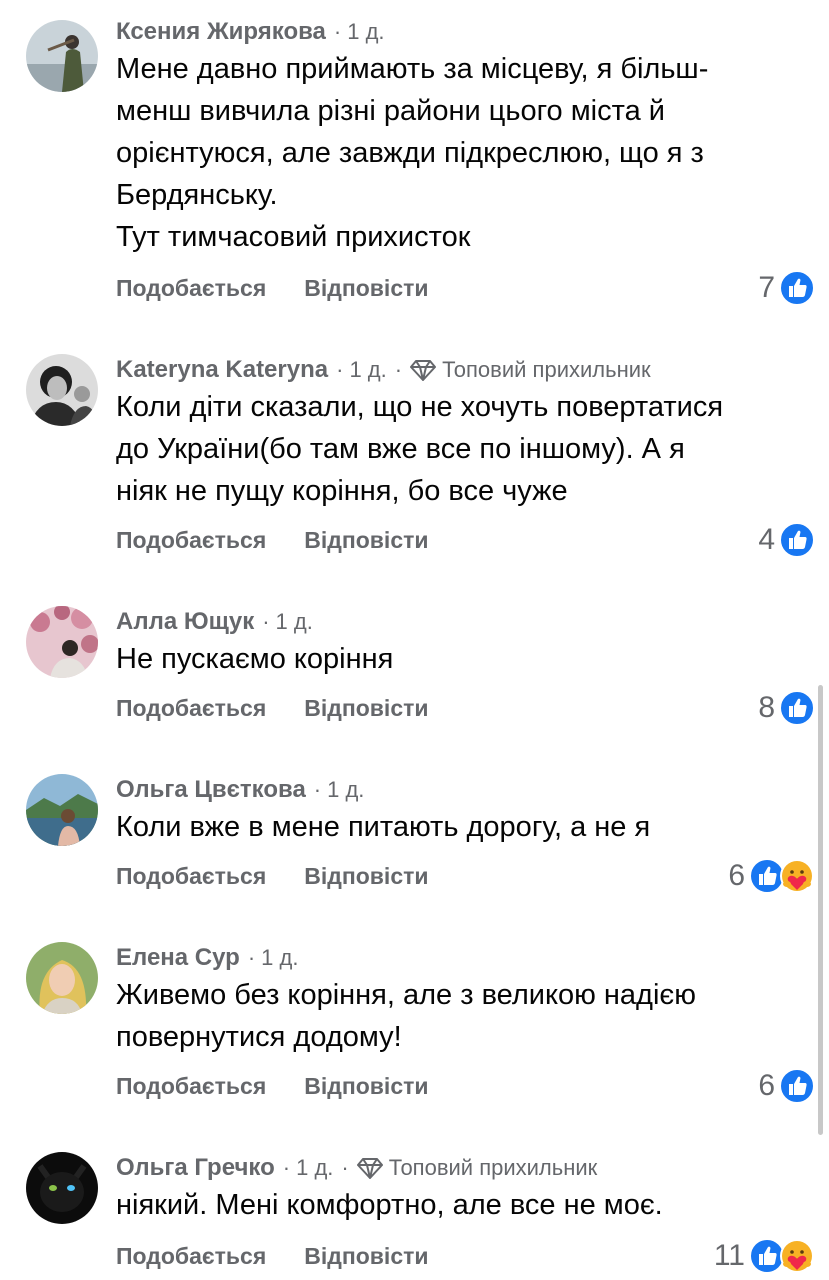  I want to click on comment-author: Елена Сур, so click(178, 958).